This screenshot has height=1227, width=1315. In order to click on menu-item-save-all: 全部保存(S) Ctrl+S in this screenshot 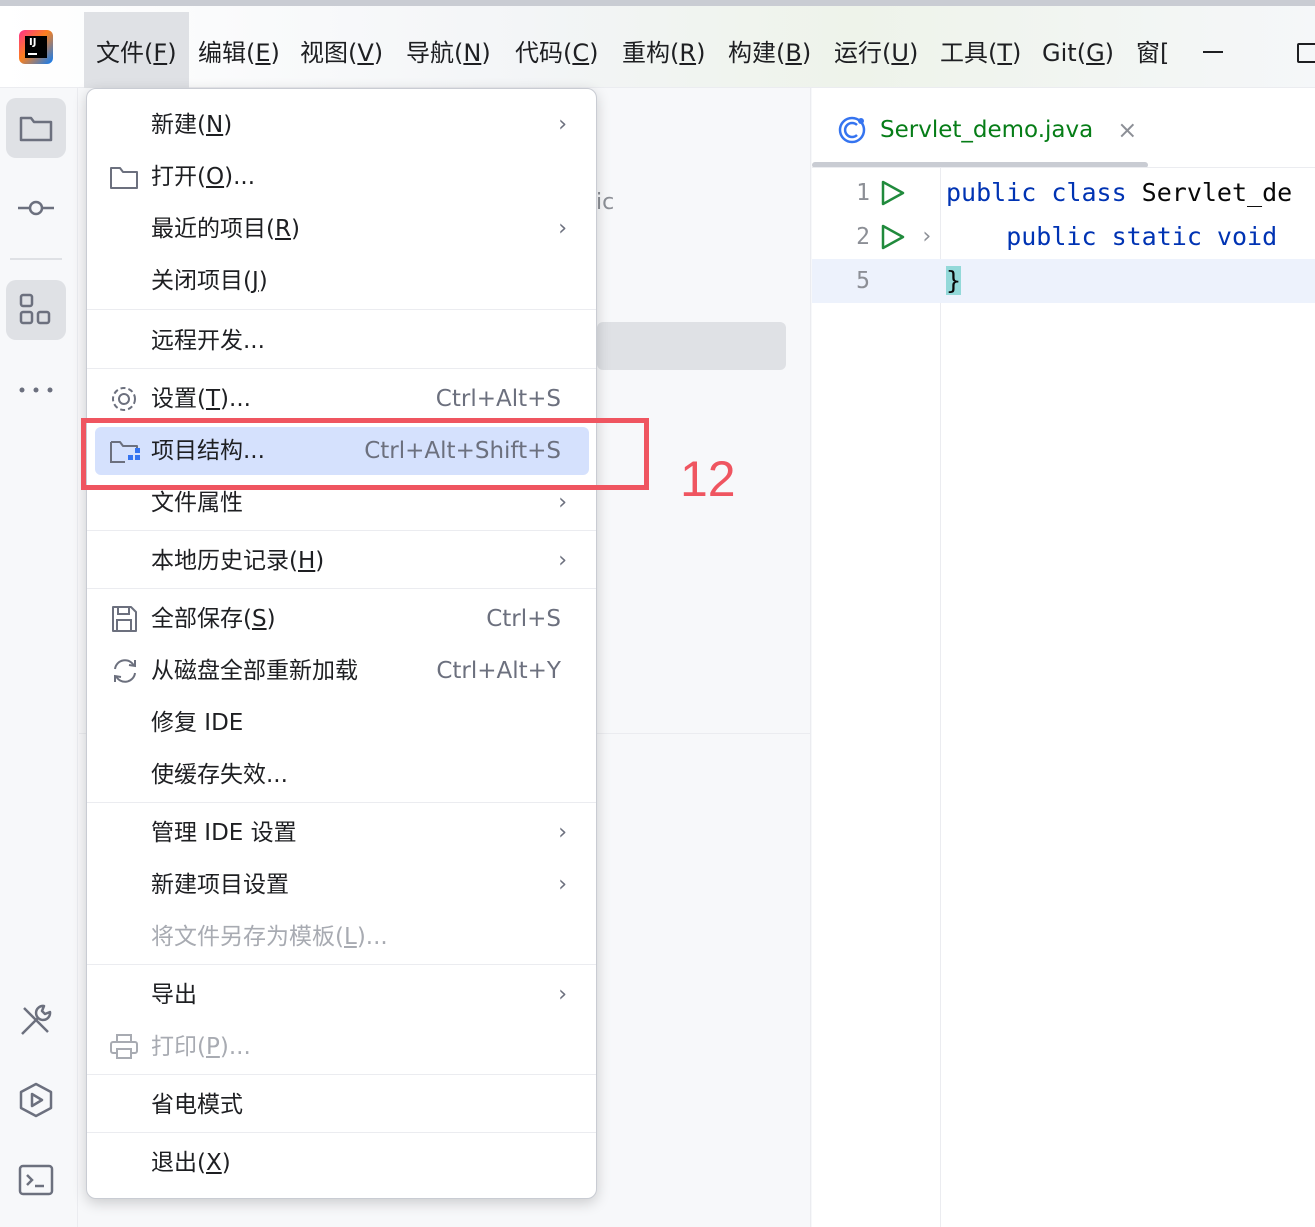, I will do `click(342, 619)`.